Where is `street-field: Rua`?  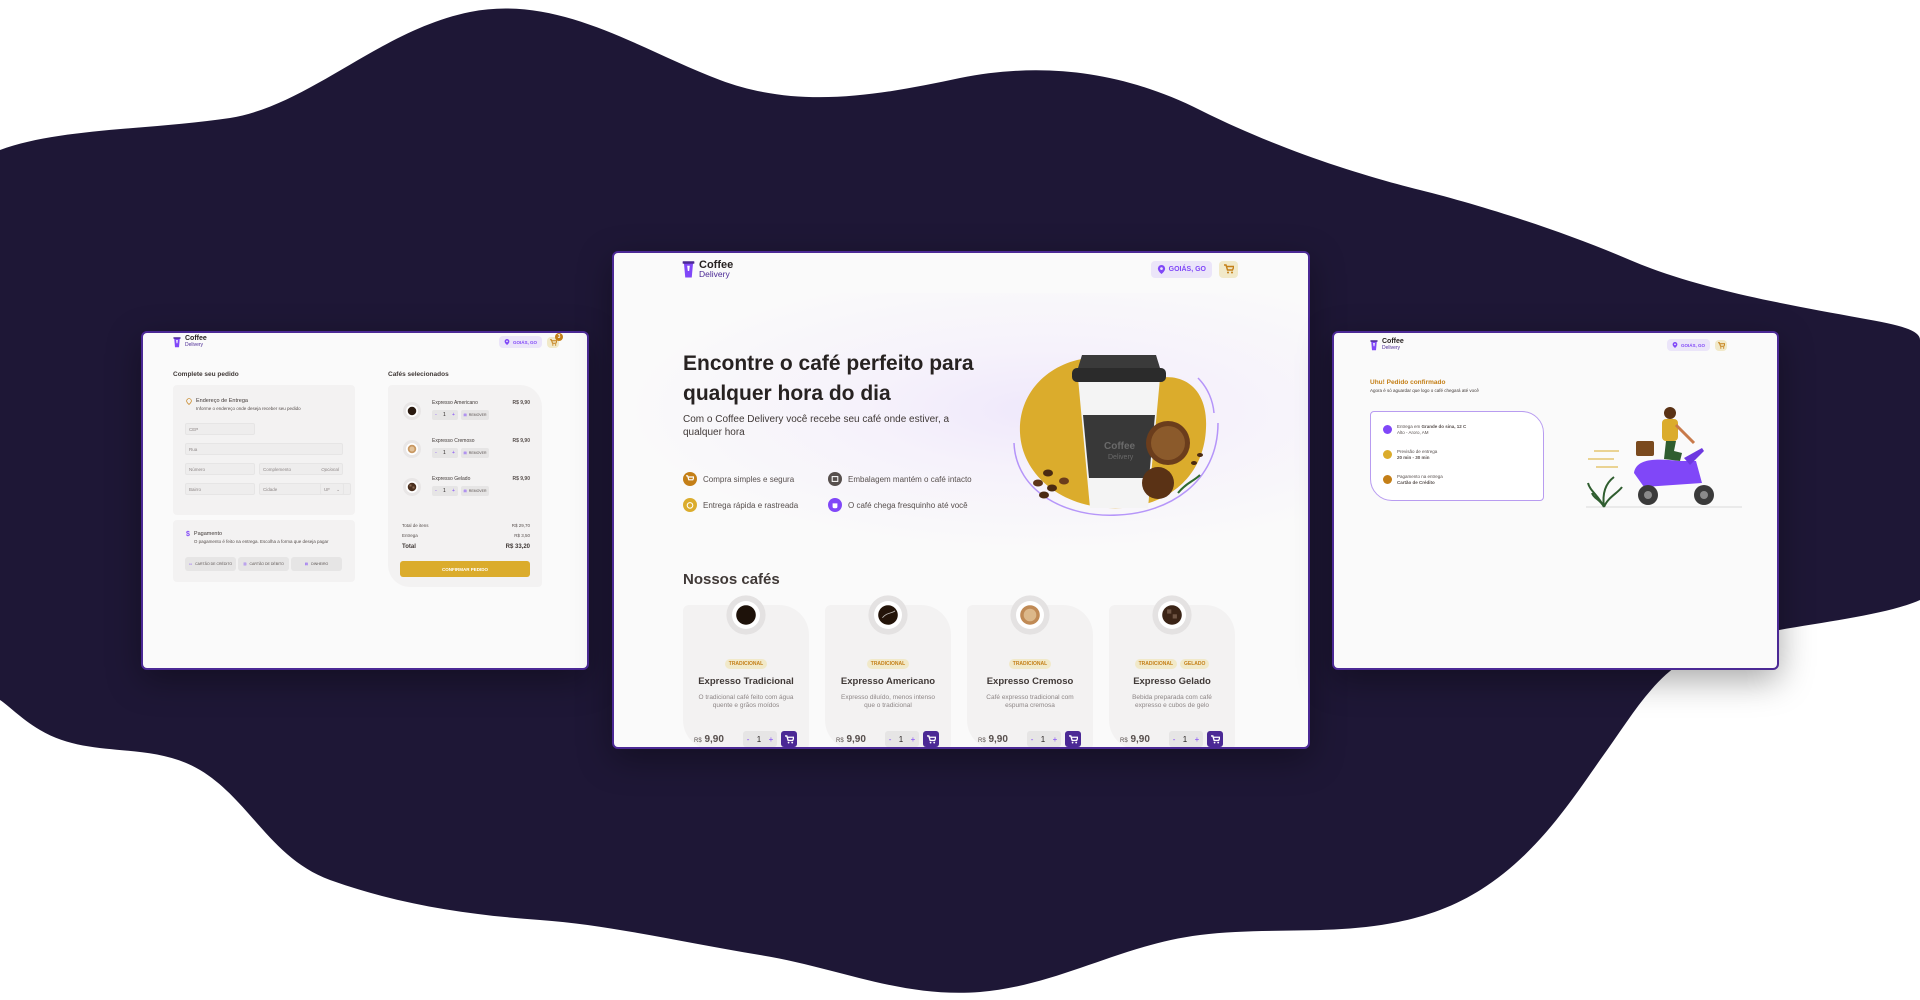 street-field: Rua is located at coordinates (264, 449).